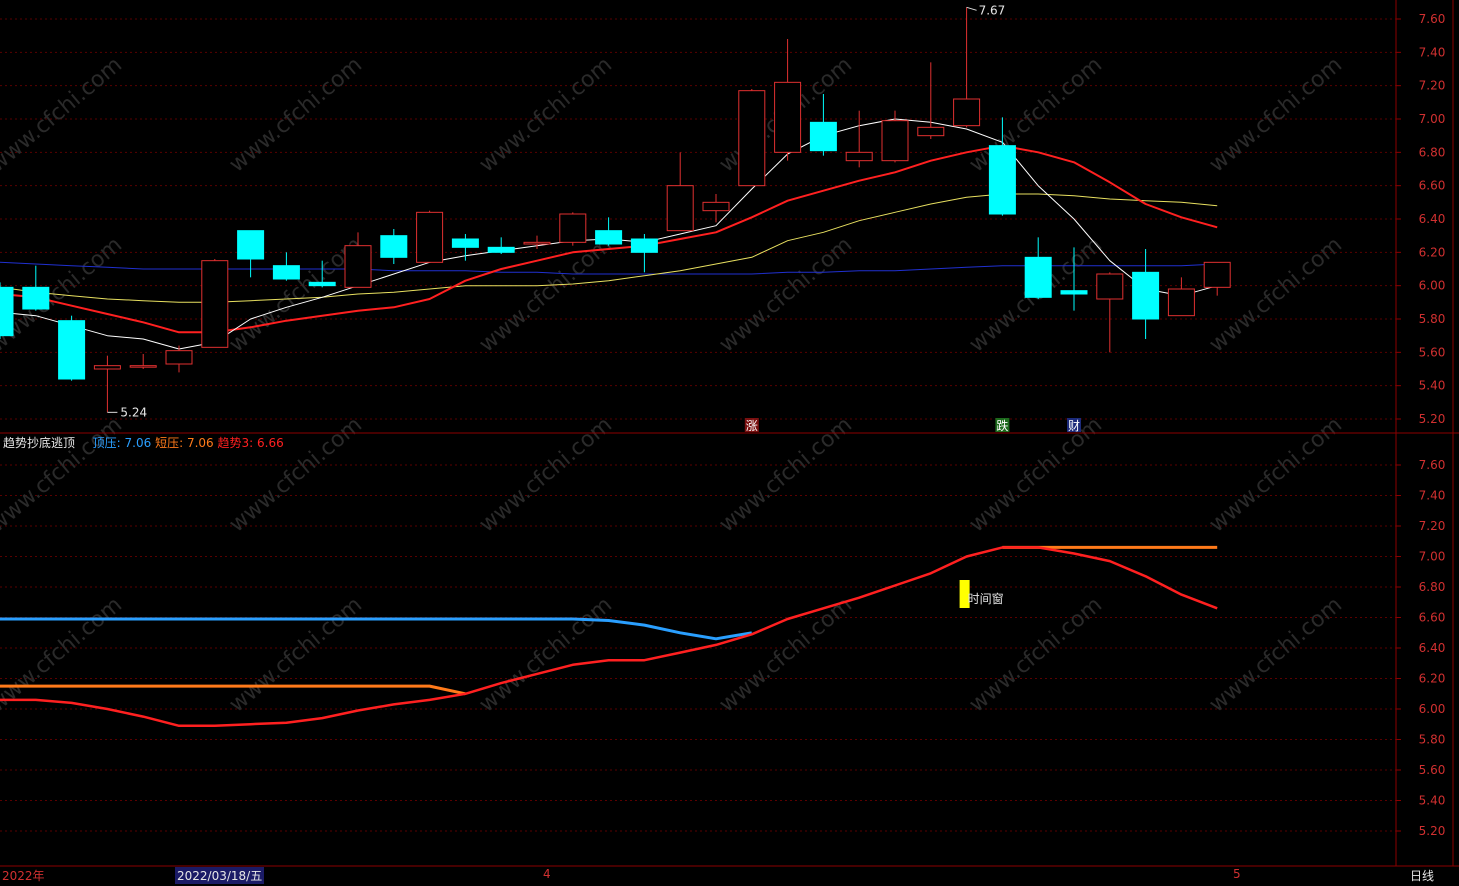 This screenshot has width=1459, height=886. I want to click on period-daily-tab: 日线, so click(1422, 875).